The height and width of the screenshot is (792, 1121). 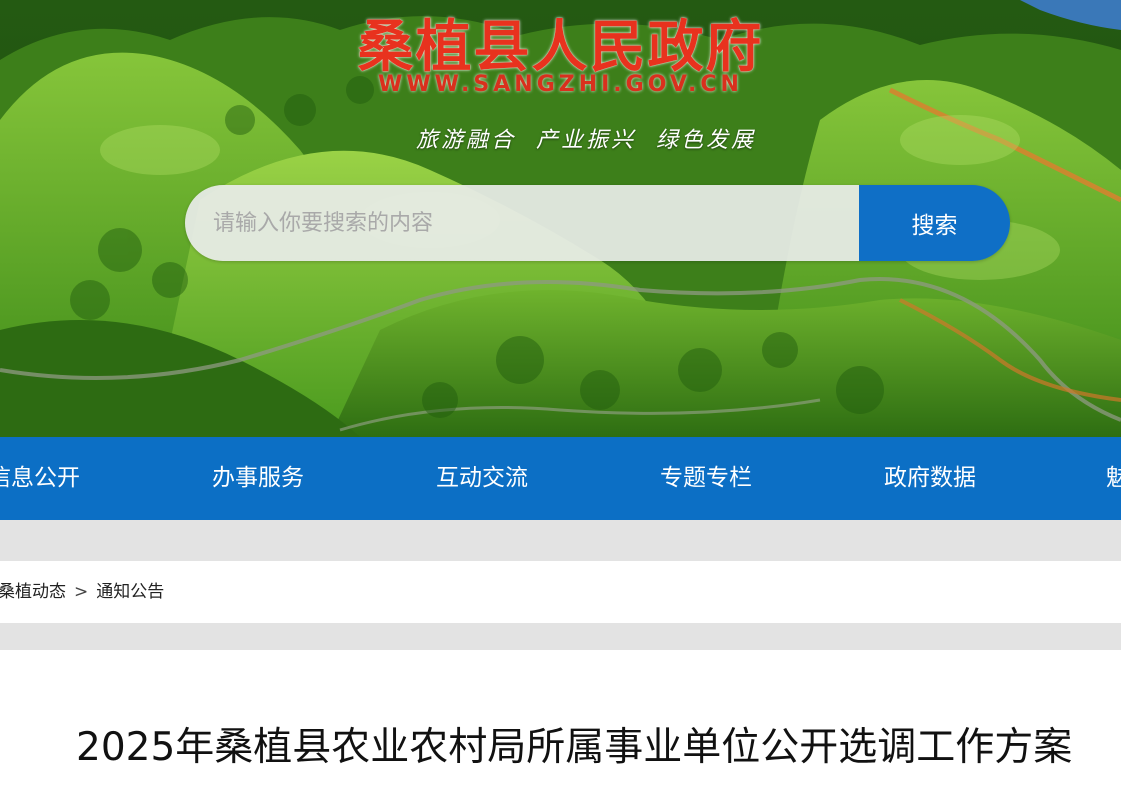 I want to click on site-title: 桑植县人民政府, so click(x=560, y=47).